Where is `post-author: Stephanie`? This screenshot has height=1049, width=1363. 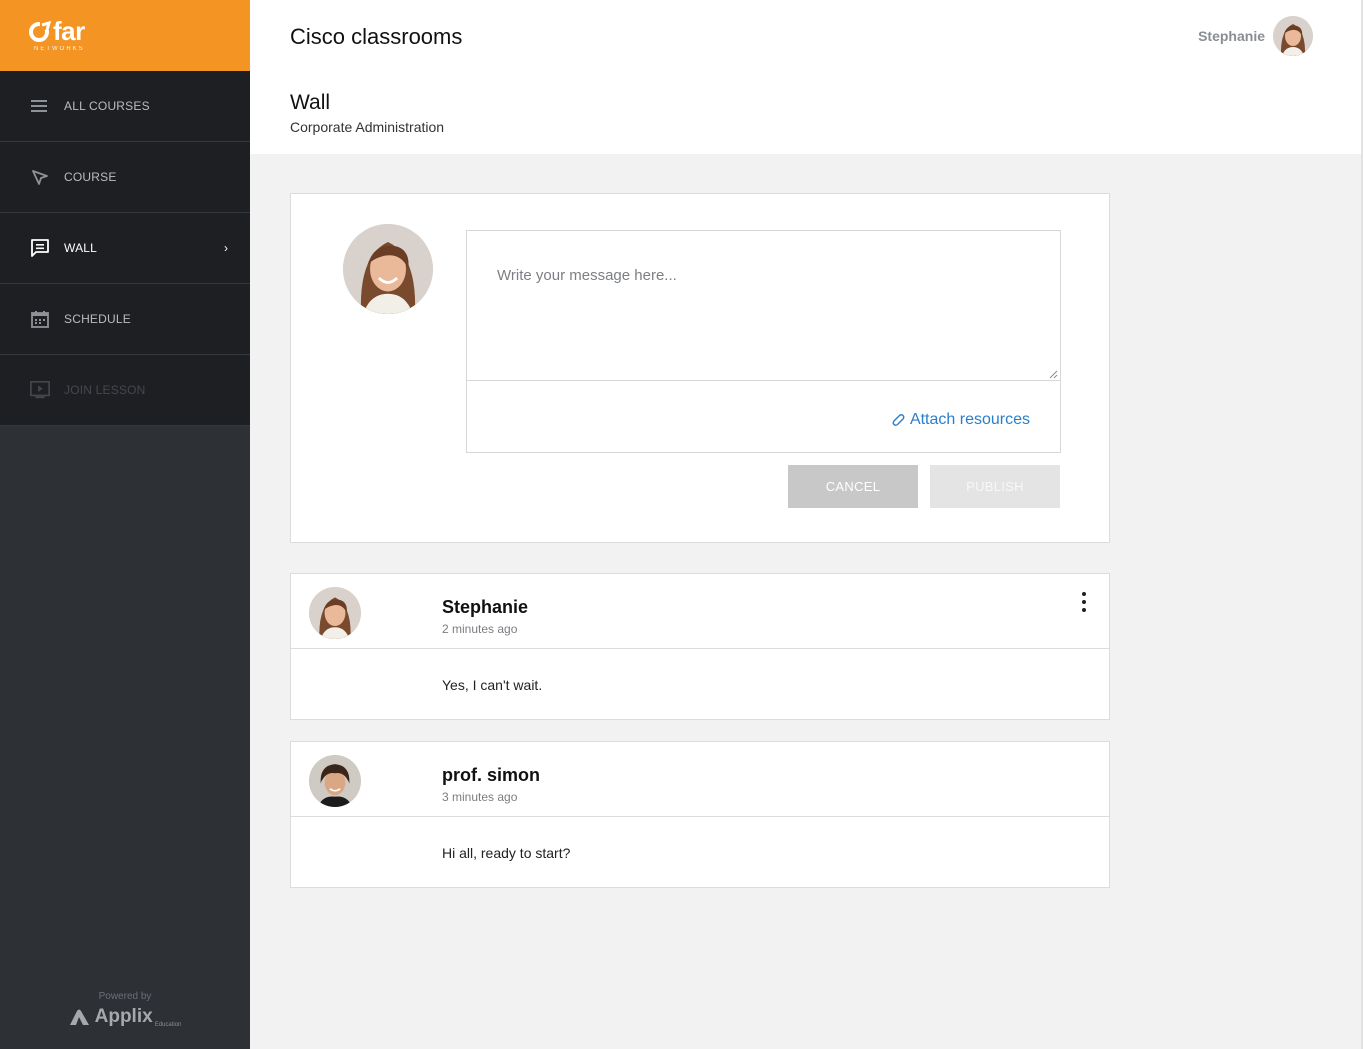
post-author: Stephanie is located at coordinates (485, 607).